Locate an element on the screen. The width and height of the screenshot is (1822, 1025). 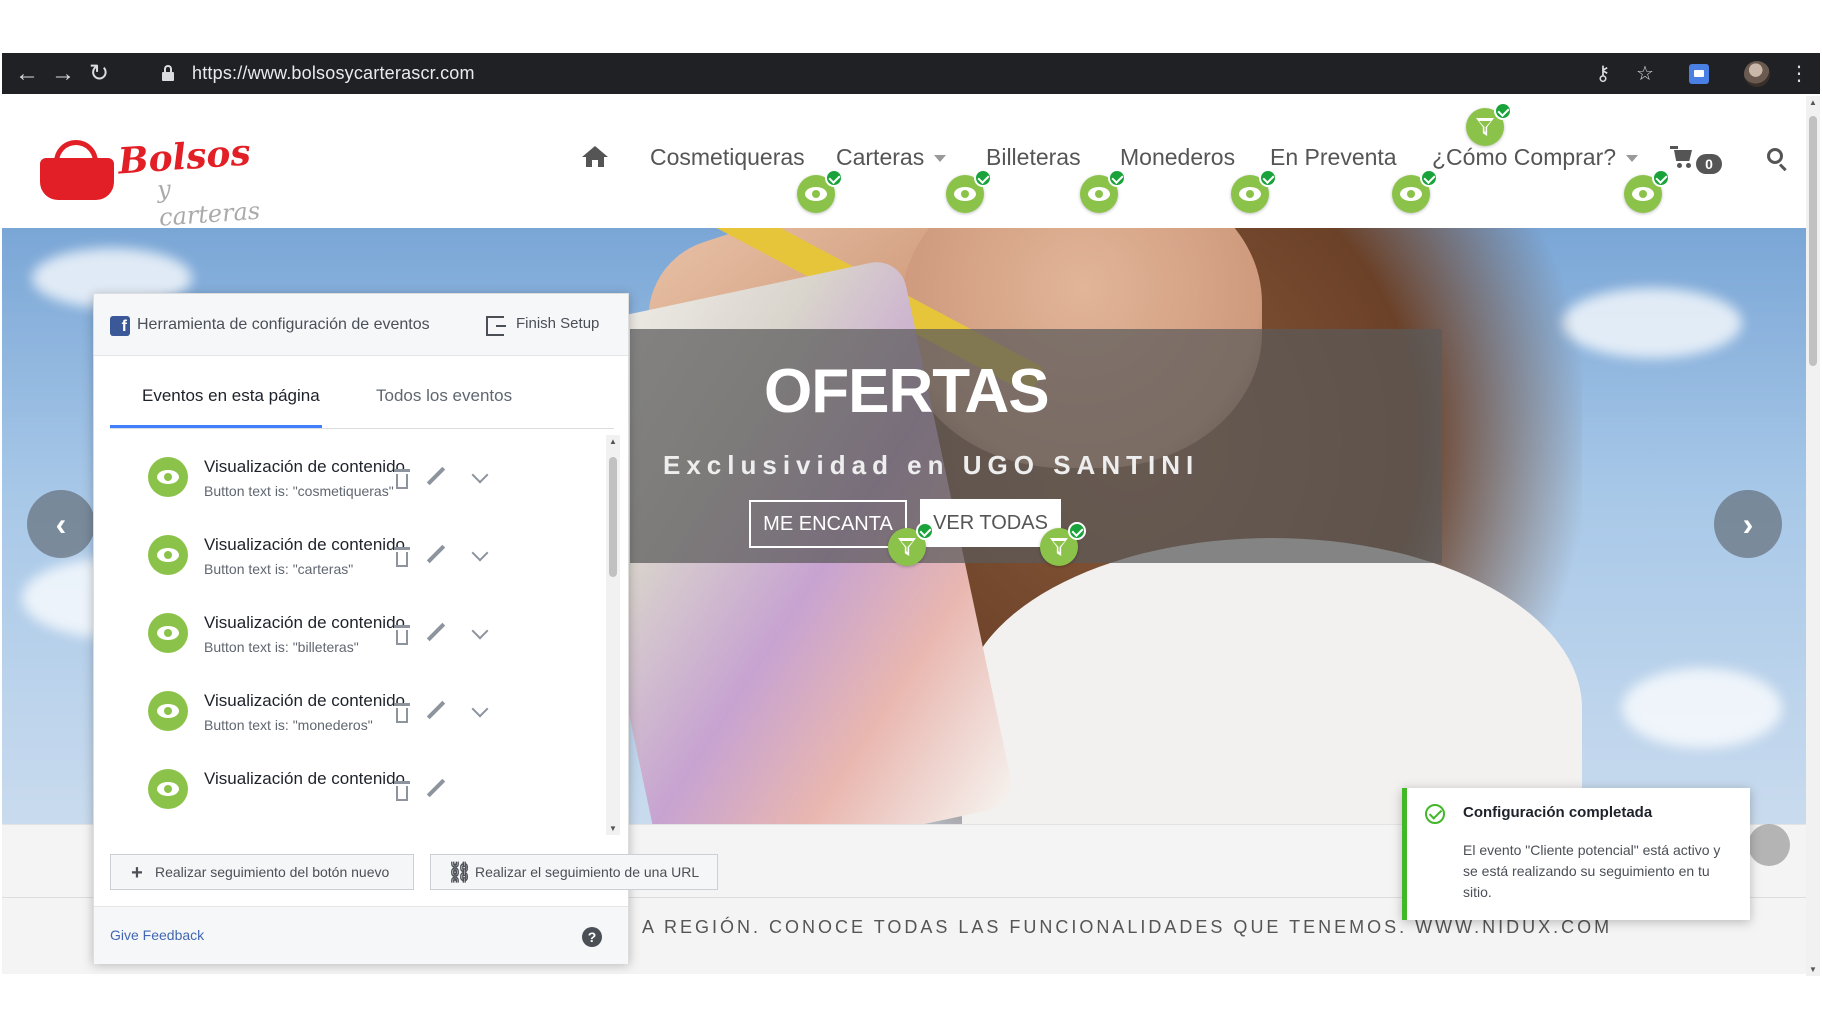
page-scrollbar: ▲ ▼ is located at coordinates (1813, 536).